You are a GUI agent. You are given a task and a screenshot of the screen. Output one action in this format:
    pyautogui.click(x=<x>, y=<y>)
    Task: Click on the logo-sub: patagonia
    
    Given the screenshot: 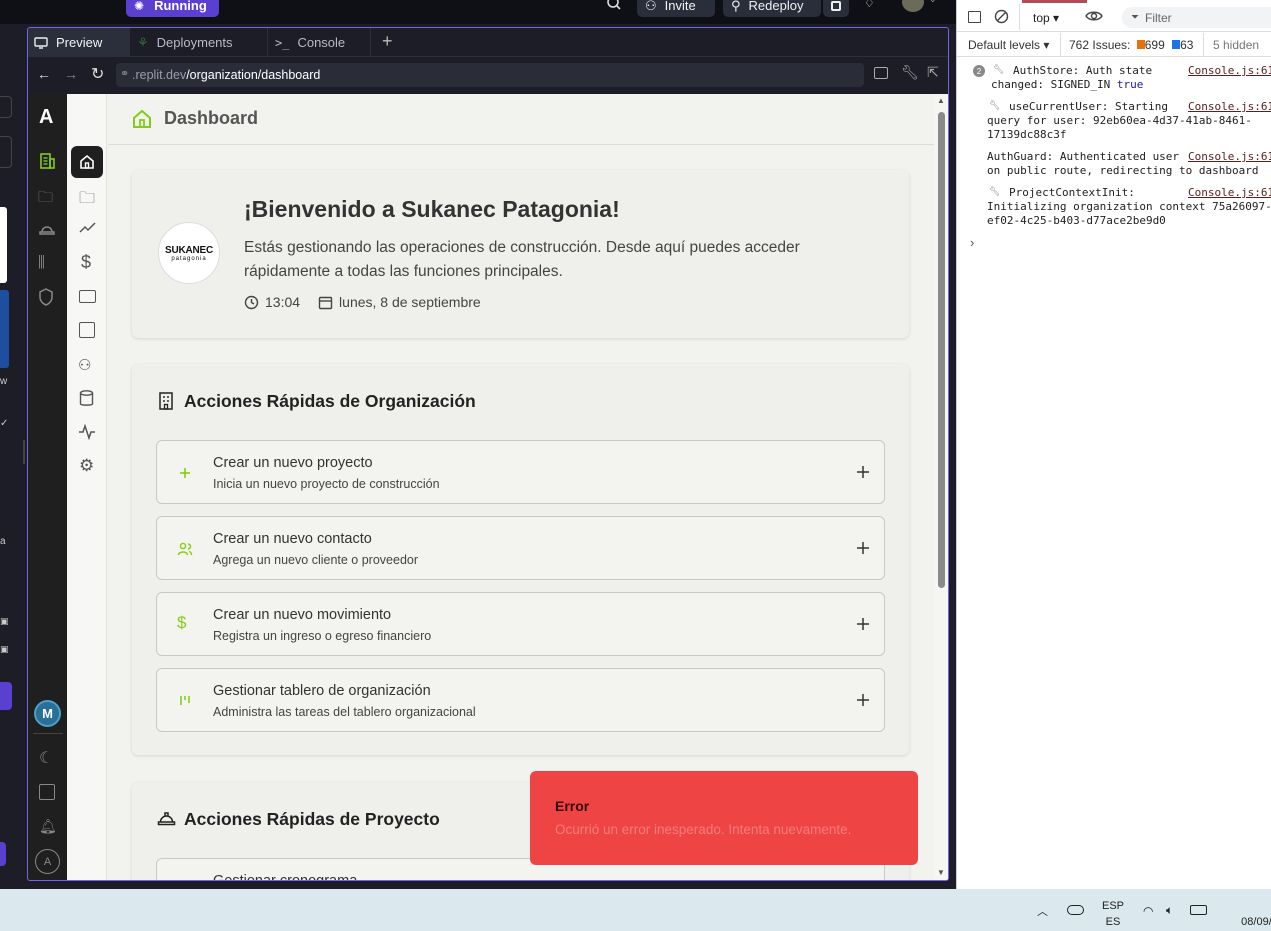 What is the action you would take?
    pyautogui.click(x=189, y=258)
    